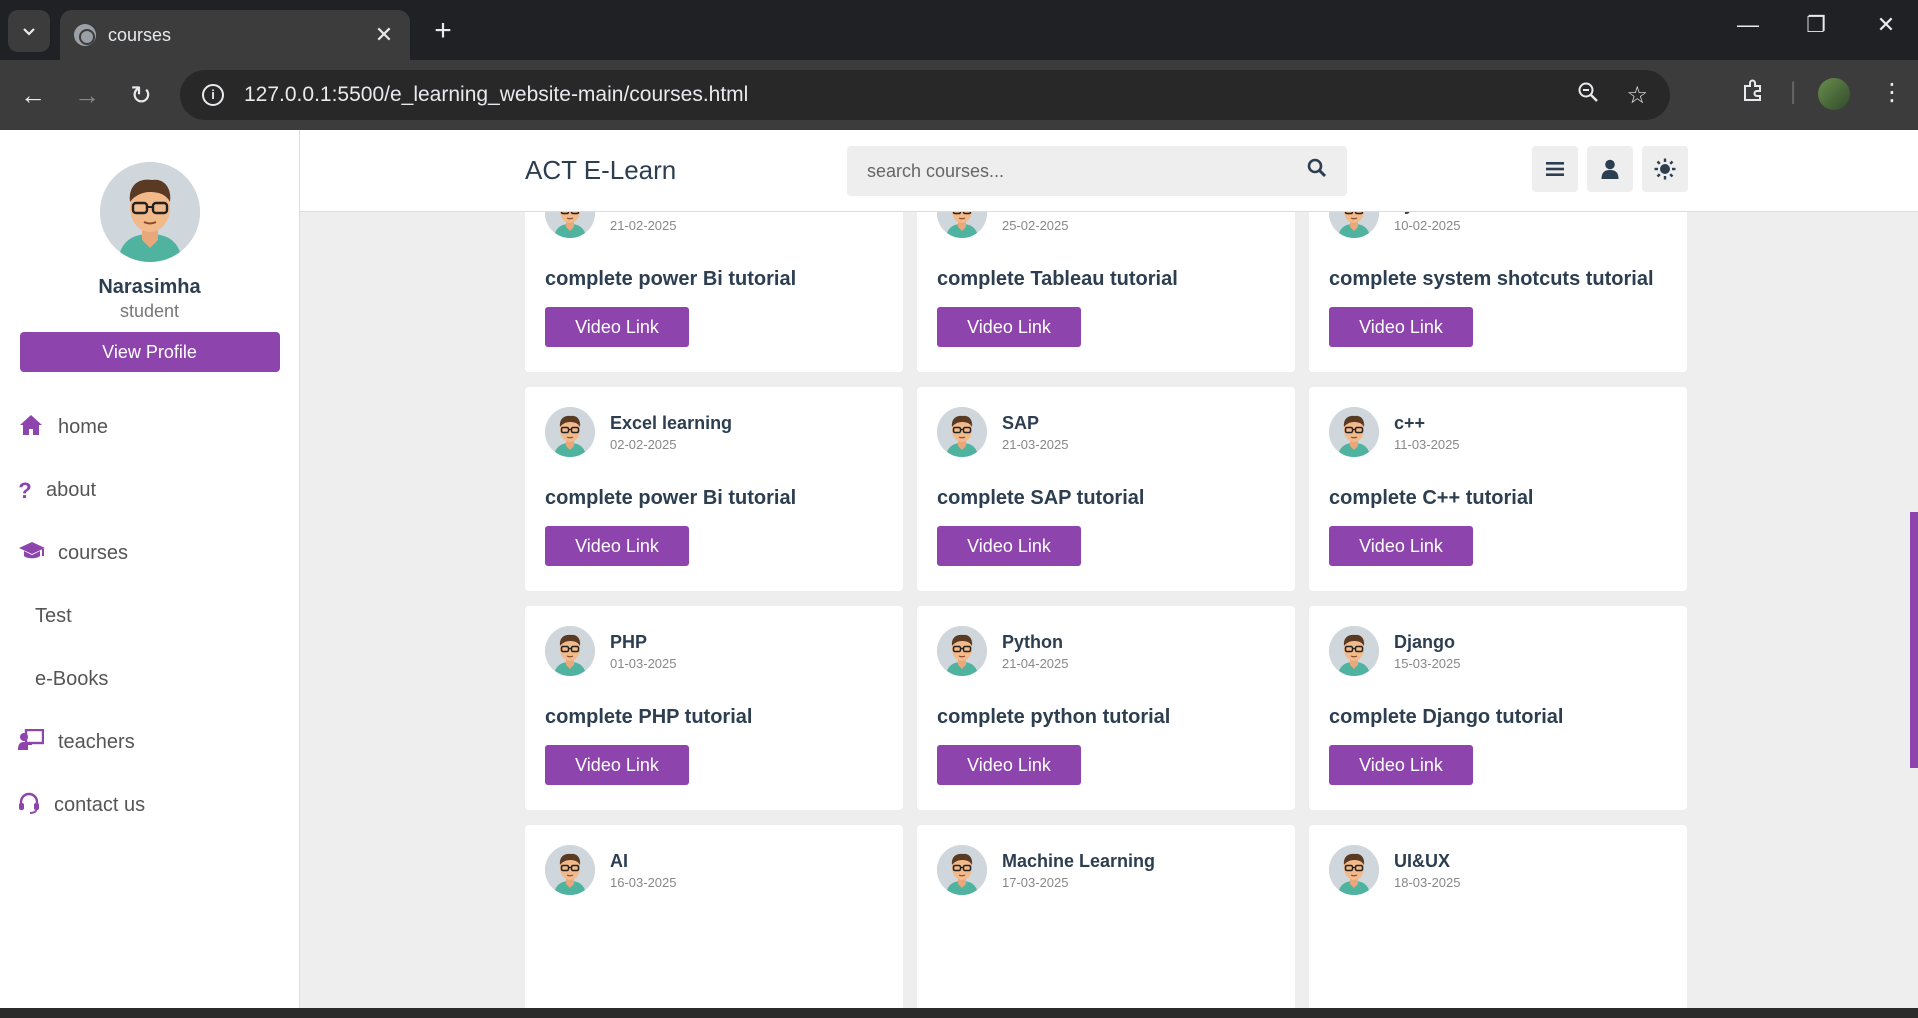 The height and width of the screenshot is (1018, 1918). I want to click on site-info-icon: i, so click(213, 95).